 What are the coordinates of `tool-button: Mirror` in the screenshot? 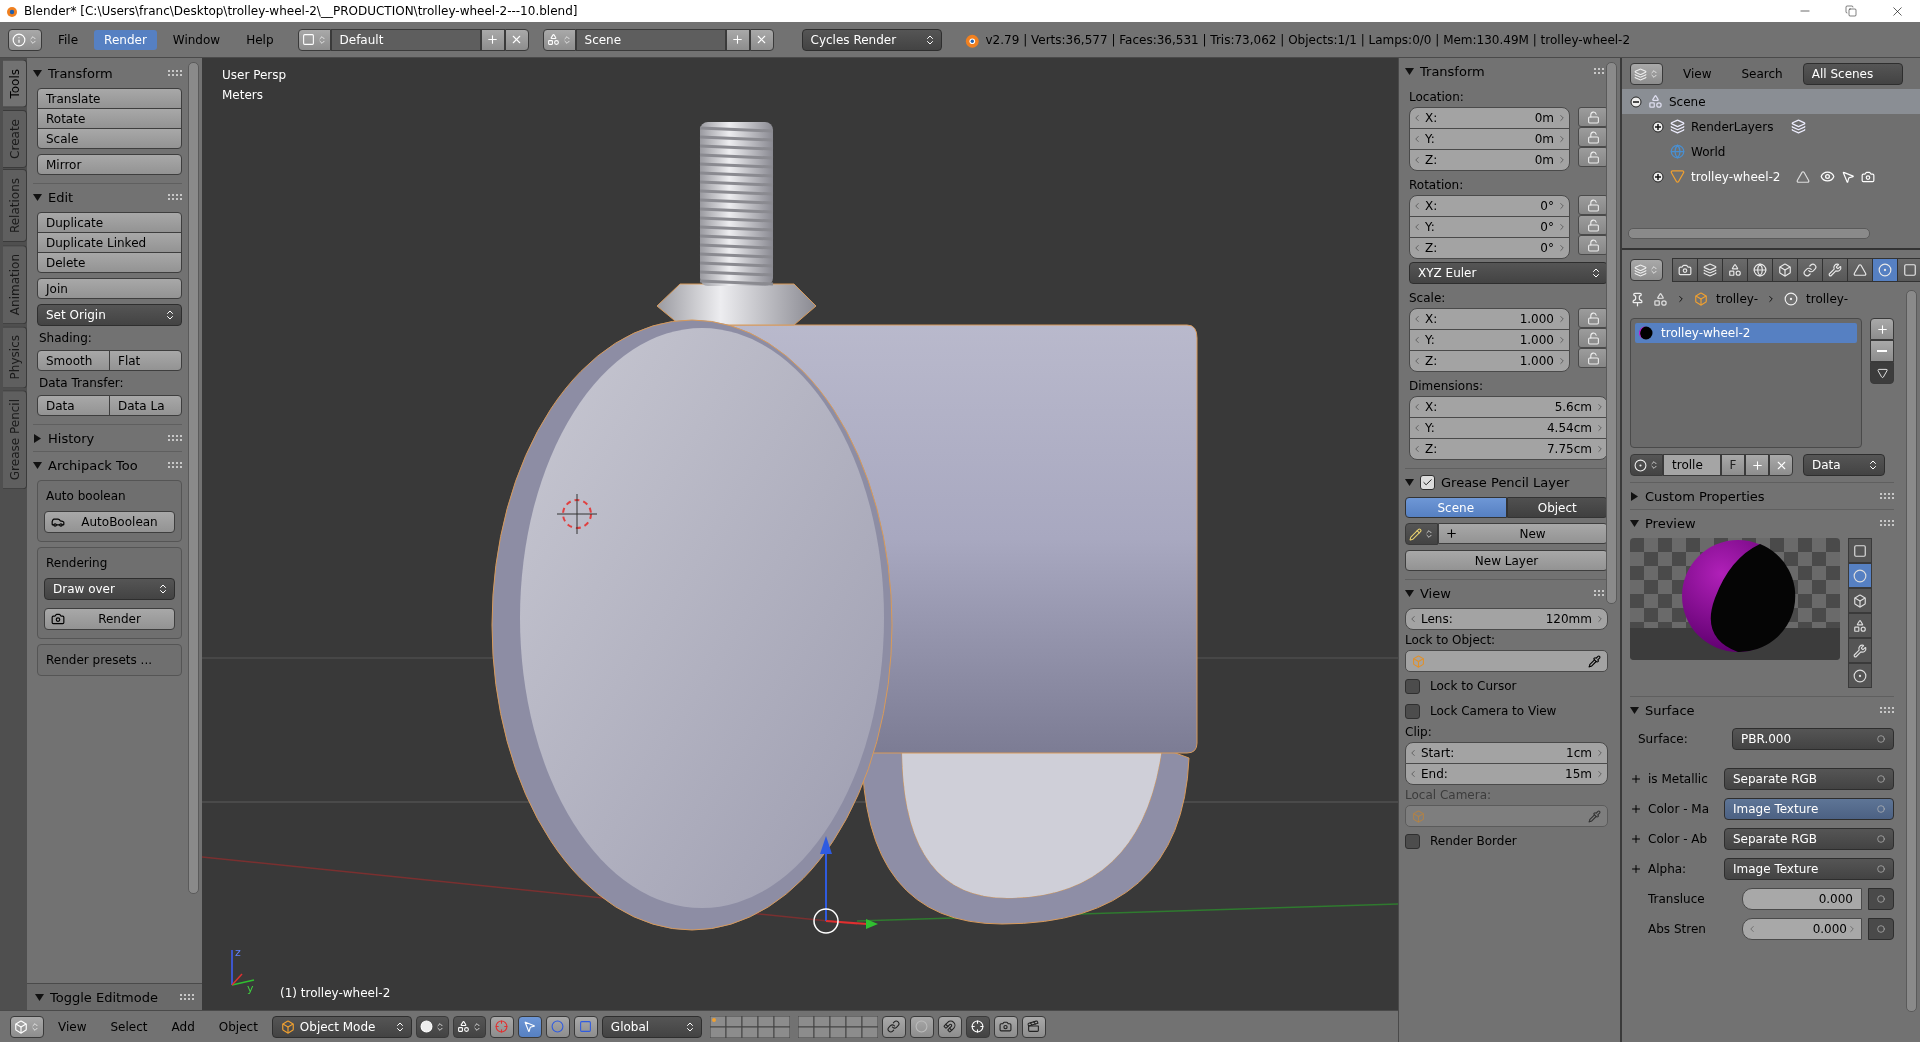 It's located at (109, 164).